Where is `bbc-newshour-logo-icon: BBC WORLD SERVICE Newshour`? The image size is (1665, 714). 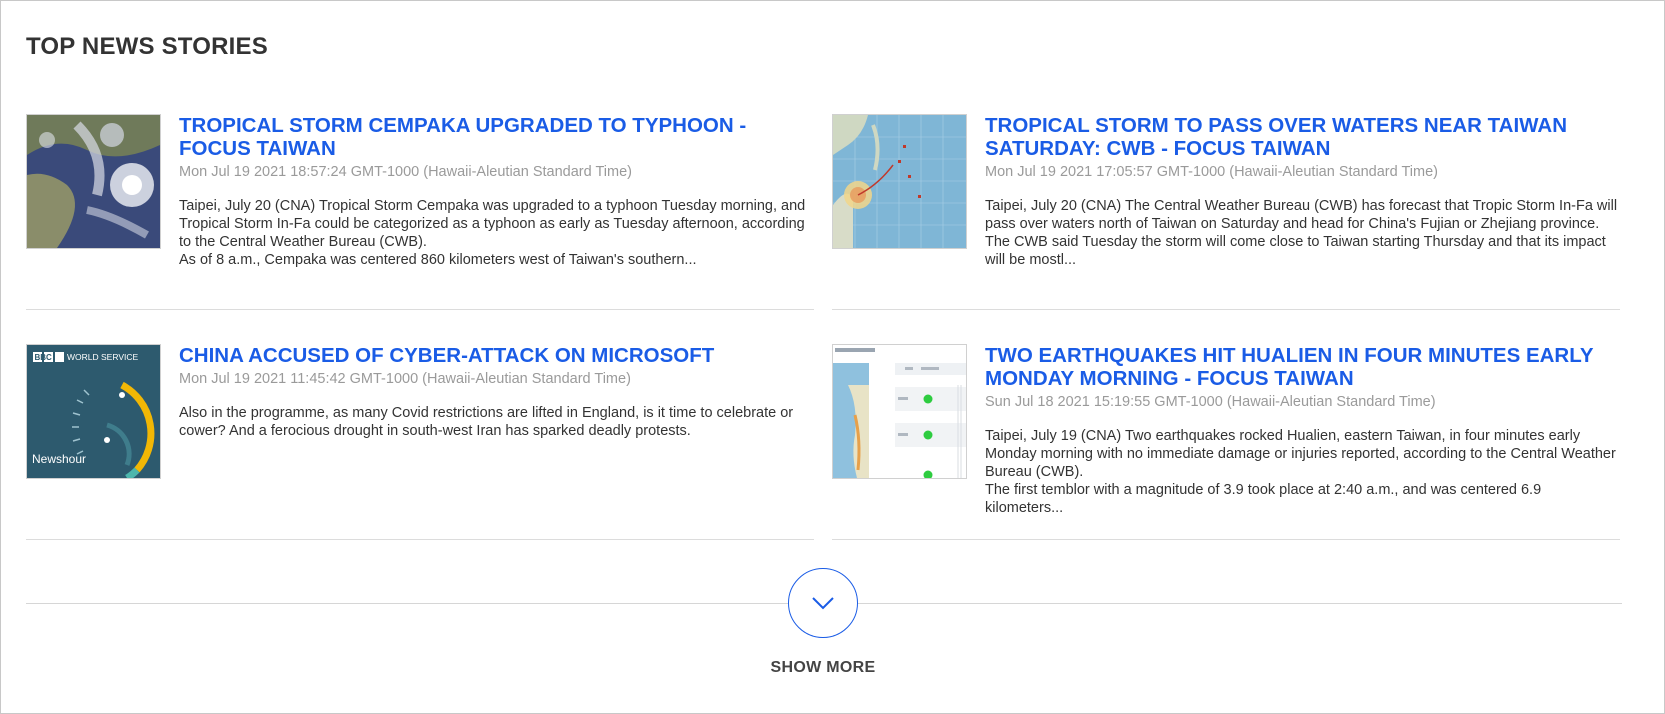
bbc-newshour-logo-icon: BBC WORLD SERVICE Newshour is located at coordinates (93, 411).